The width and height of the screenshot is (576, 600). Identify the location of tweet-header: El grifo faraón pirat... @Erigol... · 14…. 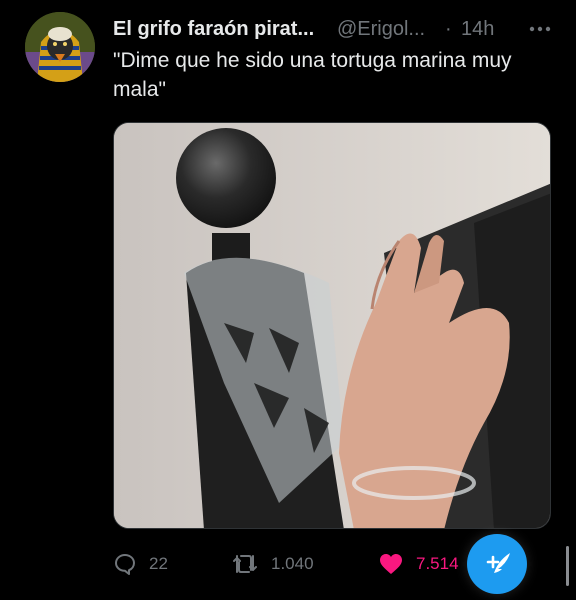
(338, 29).